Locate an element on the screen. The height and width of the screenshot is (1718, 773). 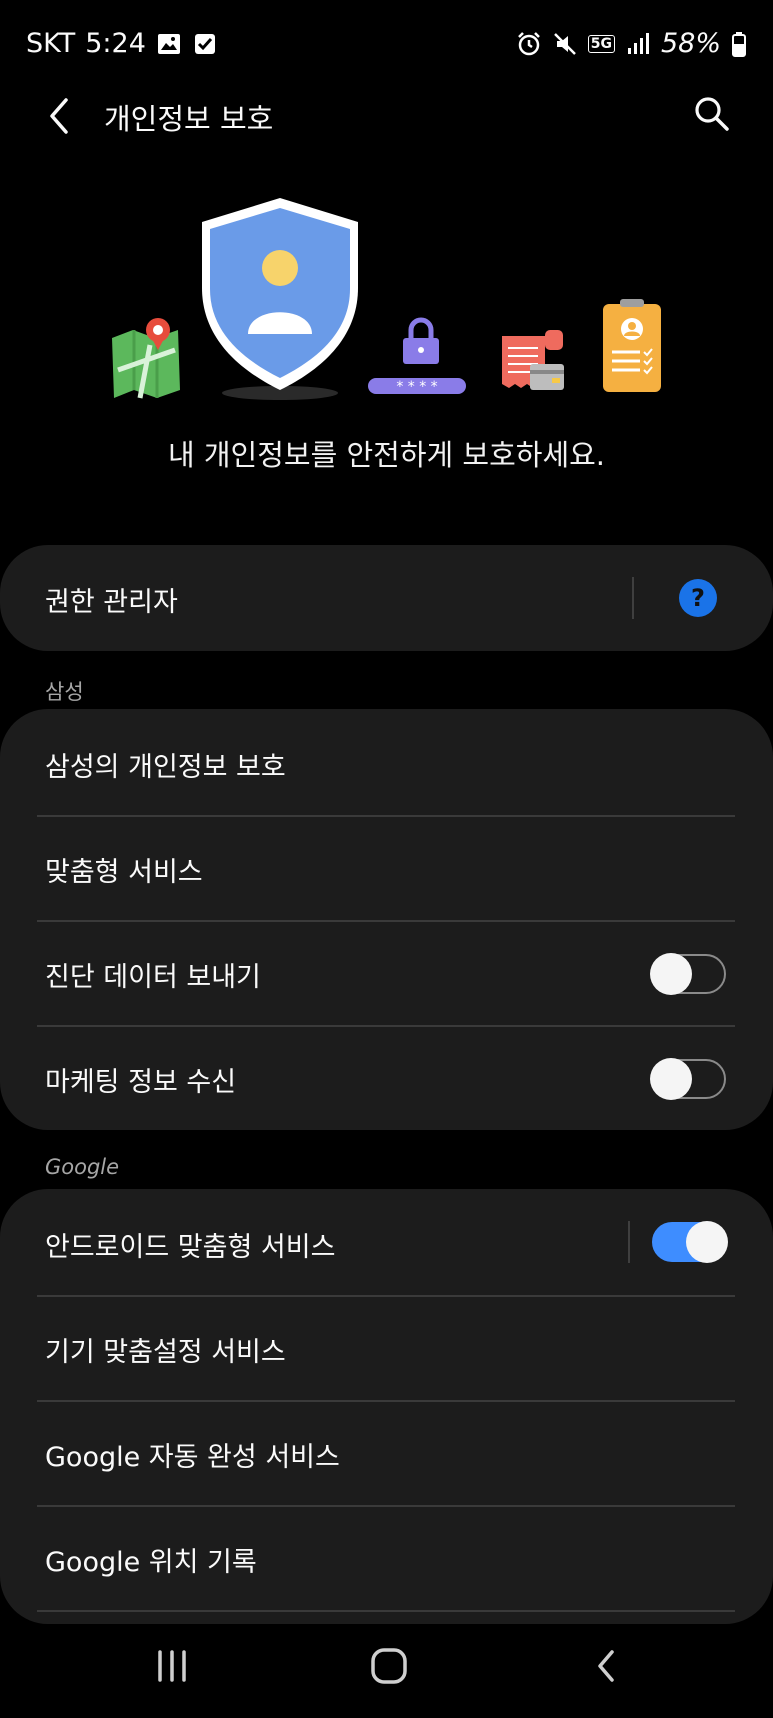
section-header-samsung: 삼성 is located at coordinates (64, 692).